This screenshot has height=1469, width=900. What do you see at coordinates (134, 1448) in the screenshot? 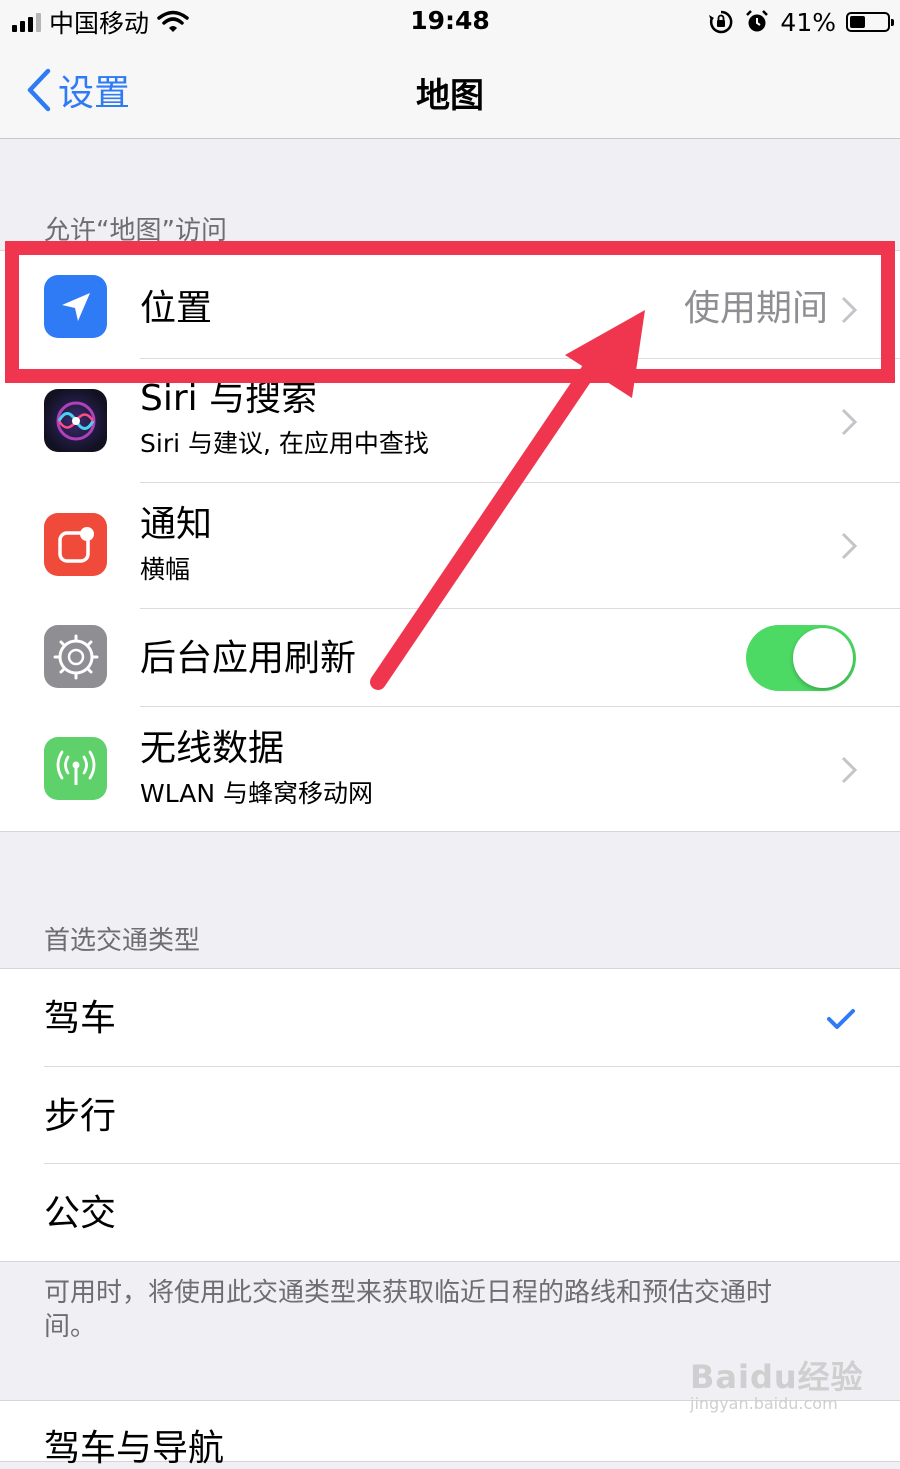
I see `driving-navigation-label: 驾车与导航` at bounding box center [134, 1448].